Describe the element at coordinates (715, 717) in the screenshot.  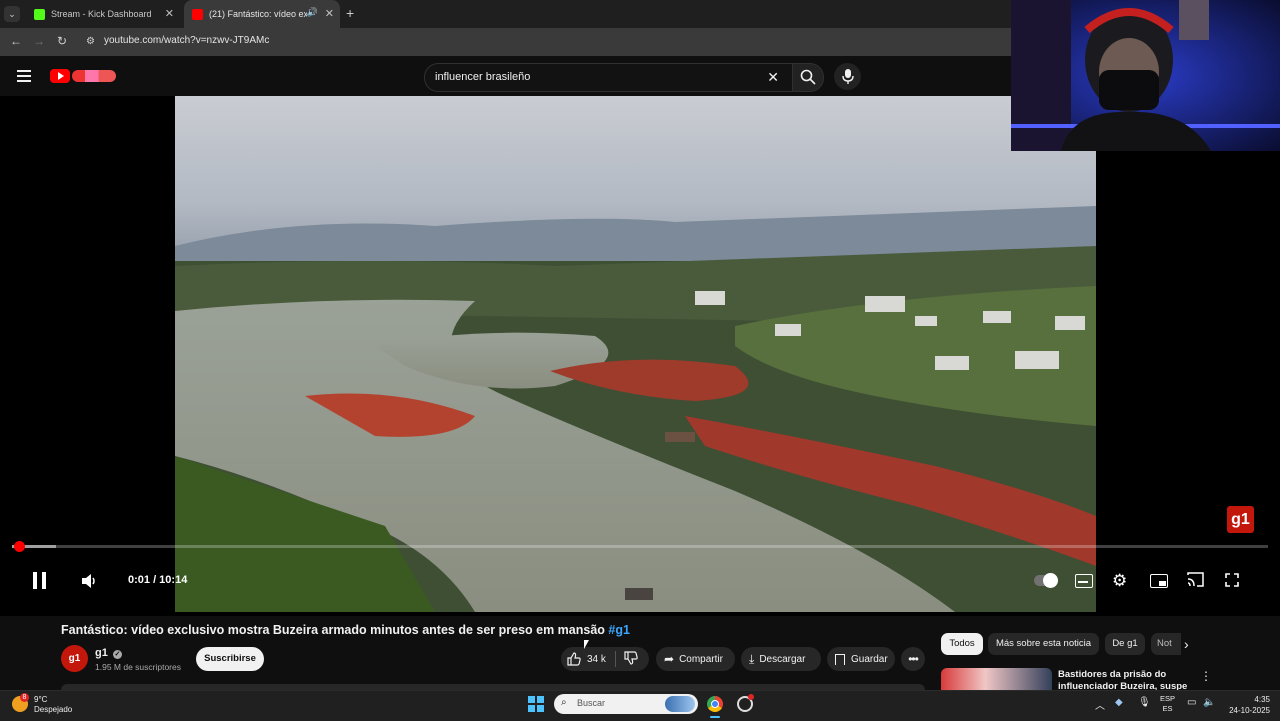
I see `chrome-active-indicator` at that location.